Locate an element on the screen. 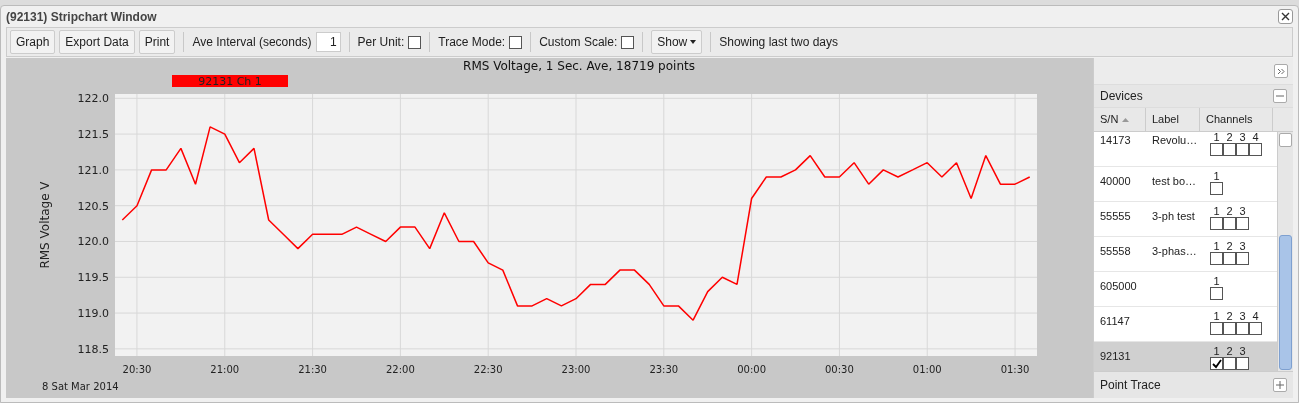  x-tick-label: 00:30 is located at coordinates (839, 369).